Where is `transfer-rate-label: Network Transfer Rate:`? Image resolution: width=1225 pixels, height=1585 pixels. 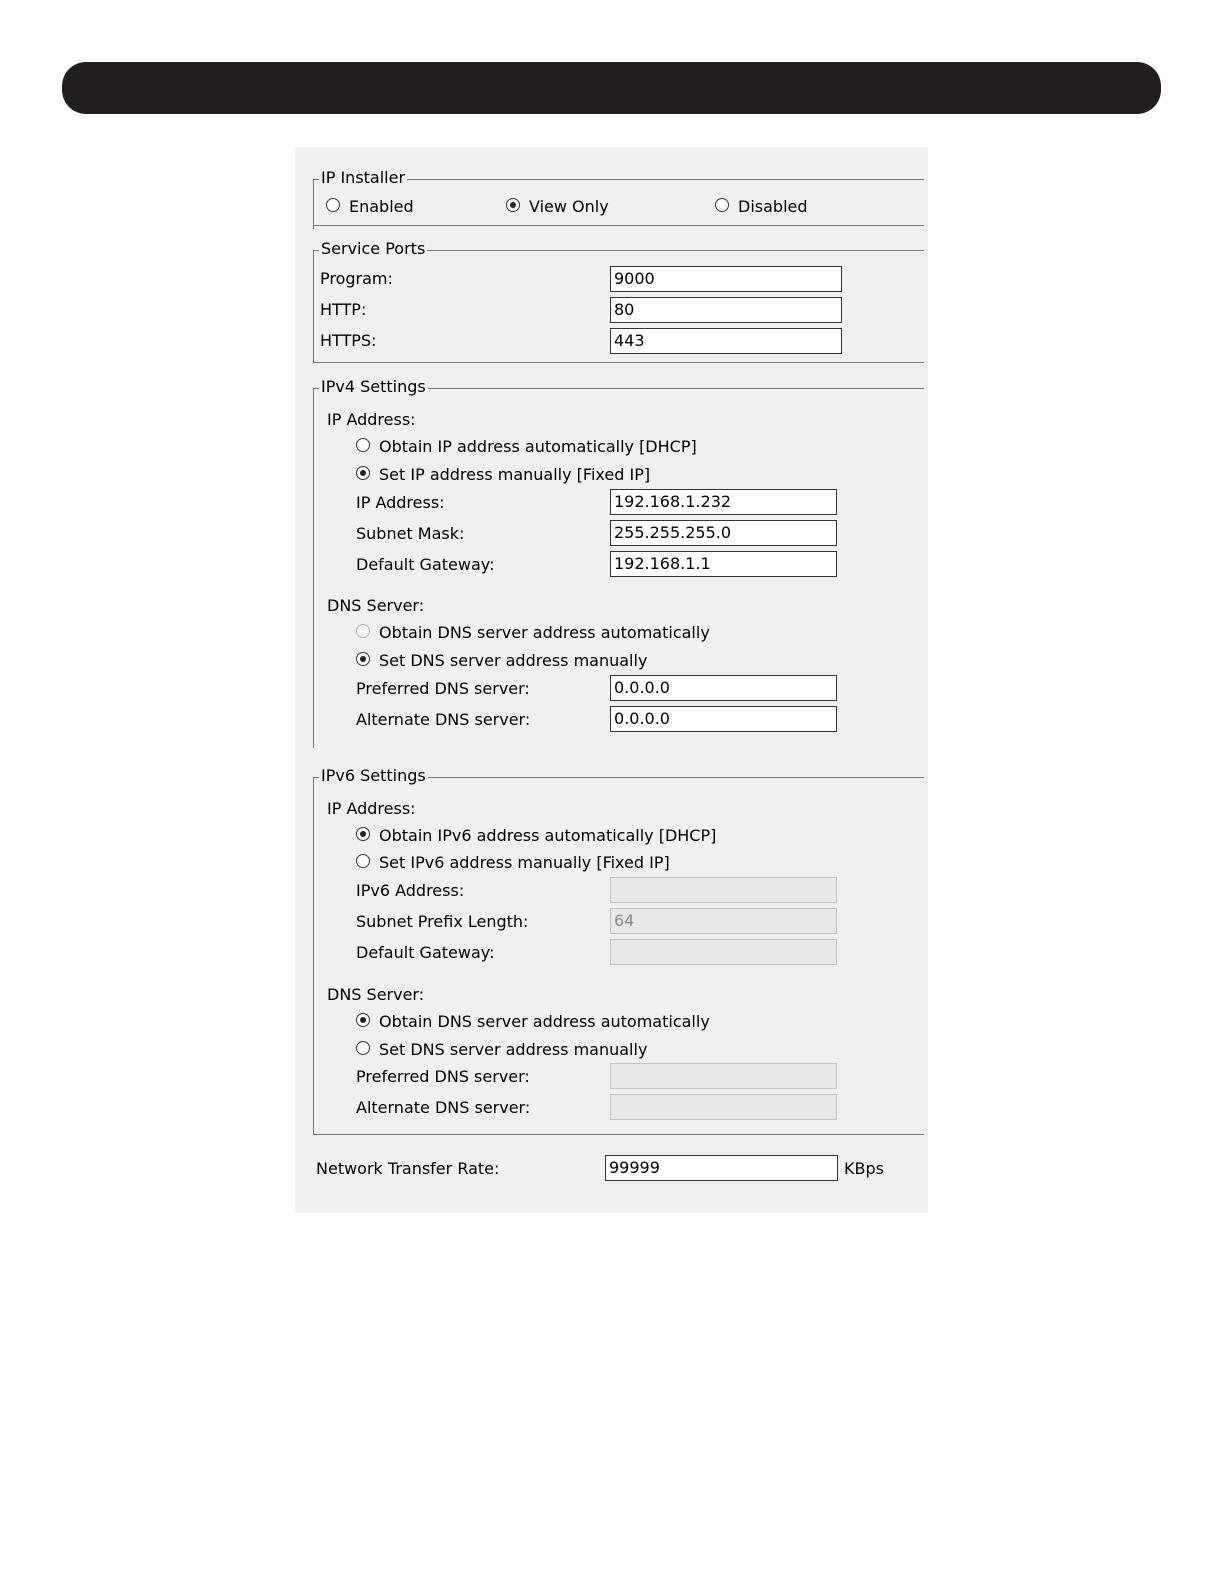
transfer-rate-label: Network Transfer Rate: is located at coordinates (408, 1168).